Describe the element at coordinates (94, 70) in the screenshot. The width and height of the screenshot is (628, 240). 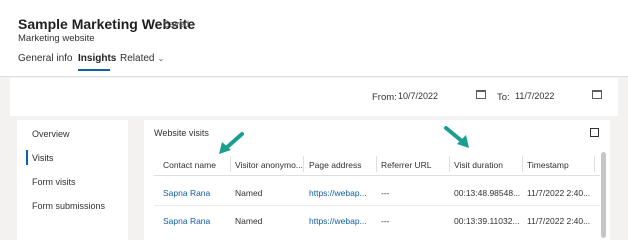
I see `active-tab-indicator` at that location.